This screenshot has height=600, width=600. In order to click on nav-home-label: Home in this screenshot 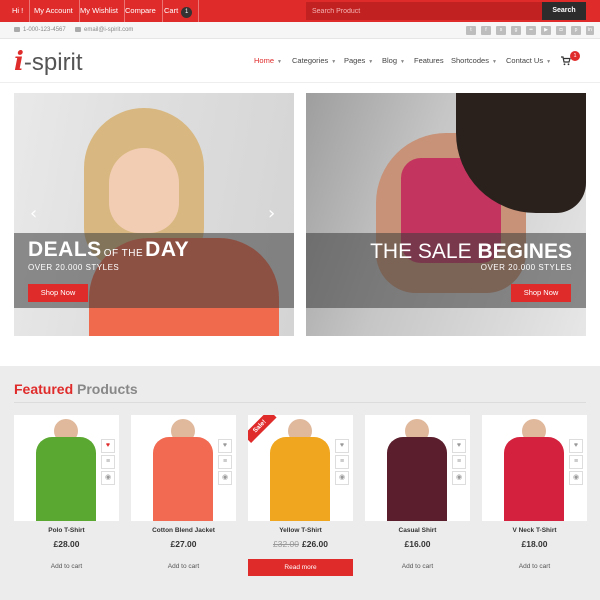, I will do `click(264, 60)`.